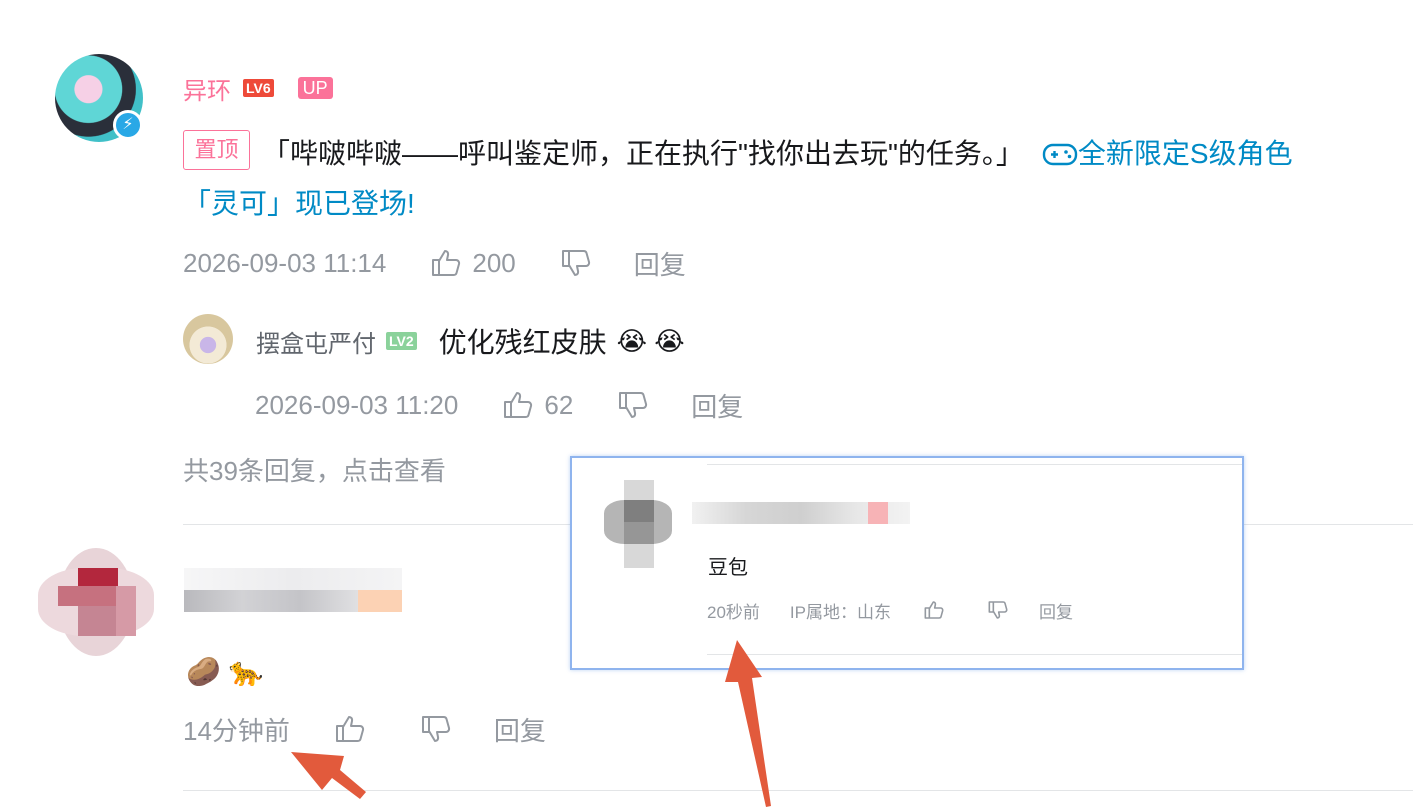 The image size is (1413, 812). I want to click on annotation-arrows, so click(531, 723).